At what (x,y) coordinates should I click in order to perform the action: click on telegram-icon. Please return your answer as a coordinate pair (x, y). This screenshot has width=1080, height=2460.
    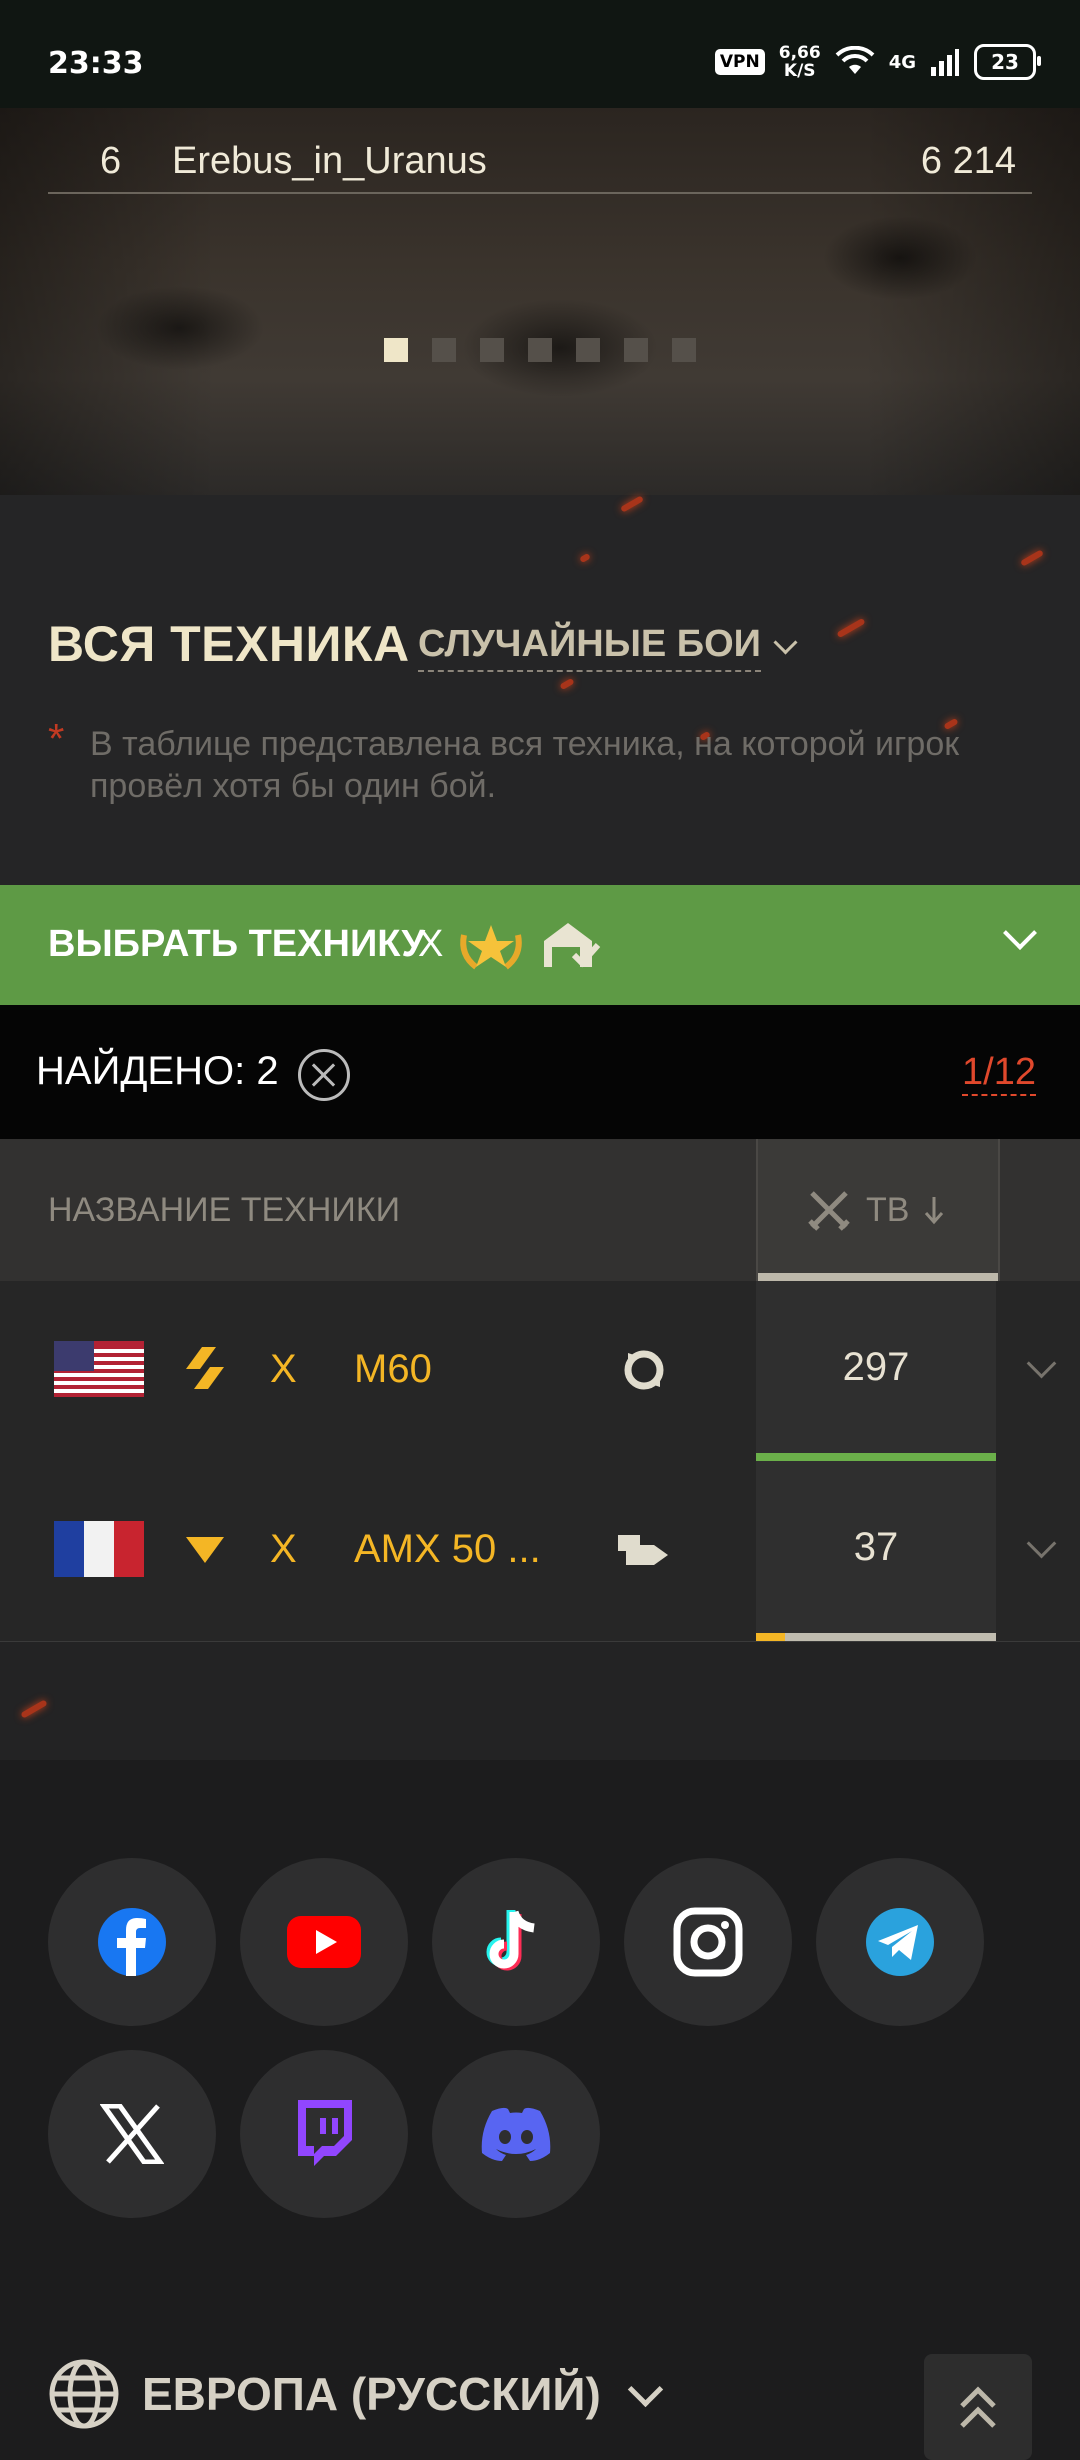
    Looking at the image, I should click on (900, 1942).